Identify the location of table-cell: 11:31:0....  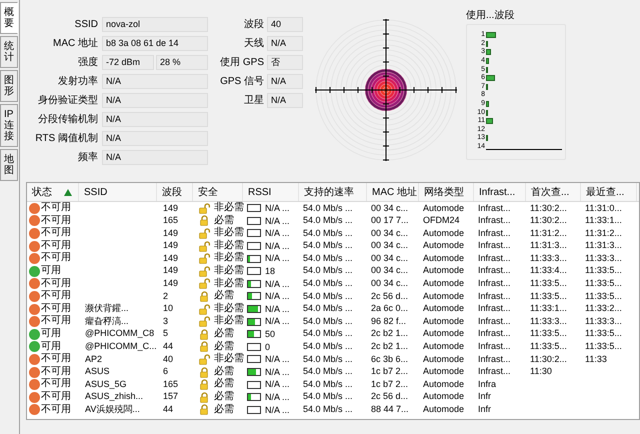
(603, 207).